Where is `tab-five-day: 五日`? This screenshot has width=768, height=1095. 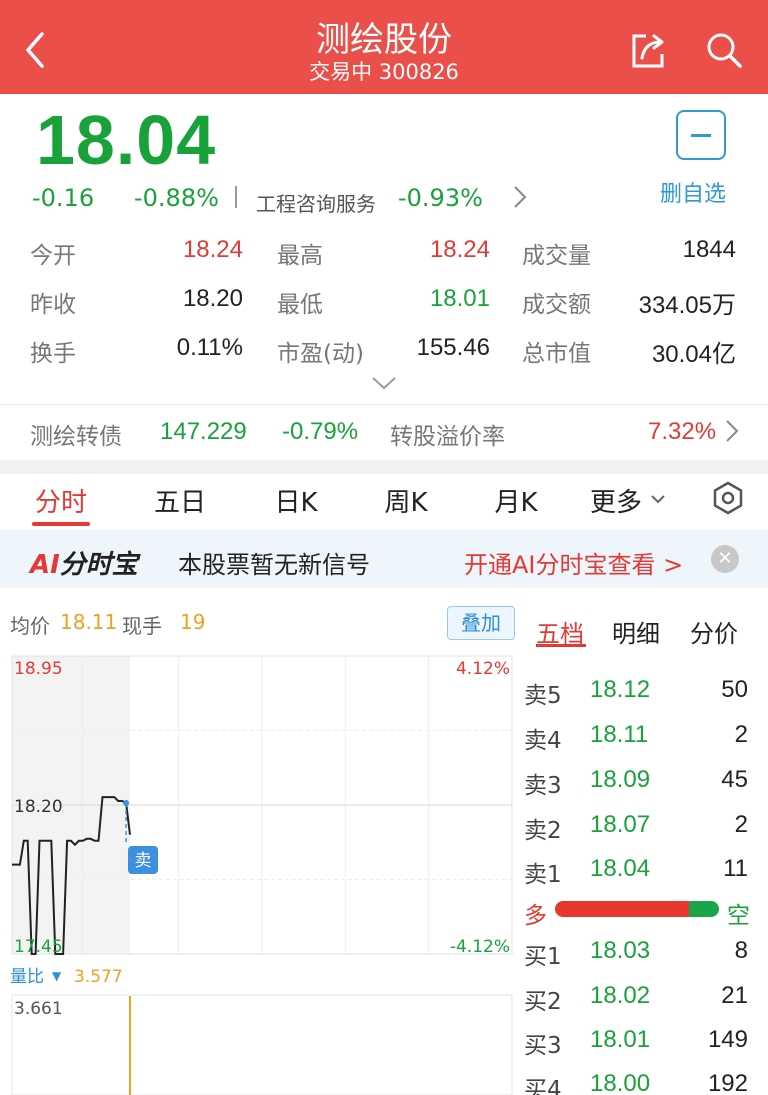 tab-five-day: 五日 is located at coordinates (180, 500).